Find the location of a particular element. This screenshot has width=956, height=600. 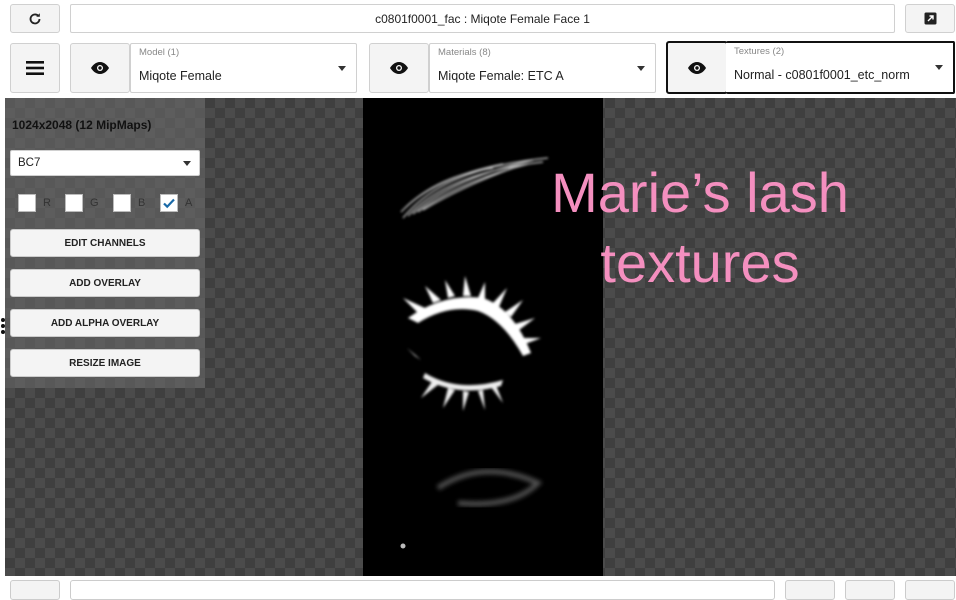

refresh-icon is located at coordinates (35, 18).